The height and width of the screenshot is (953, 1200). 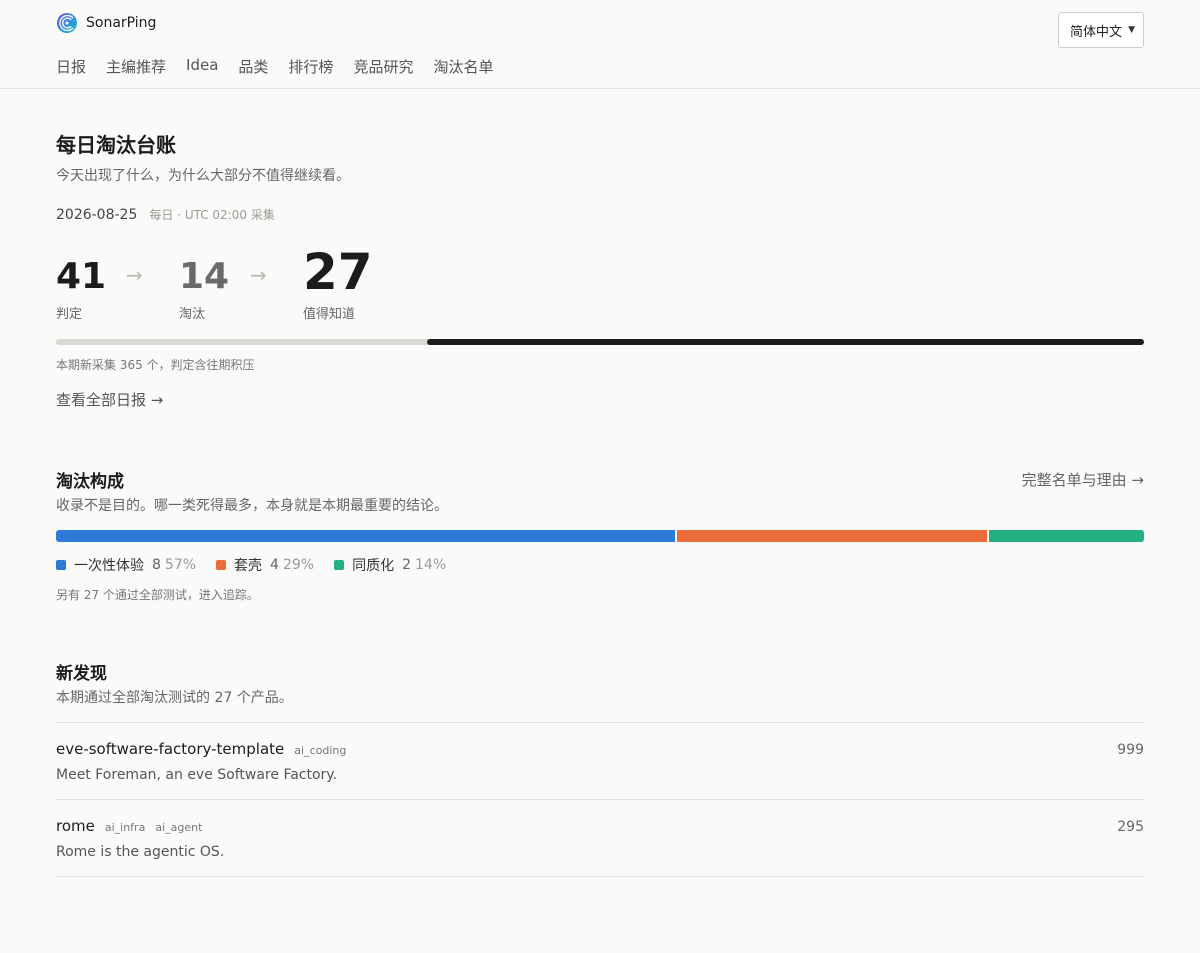 I want to click on stat-eliminated: 14 淘汰, so click(x=204, y=289).